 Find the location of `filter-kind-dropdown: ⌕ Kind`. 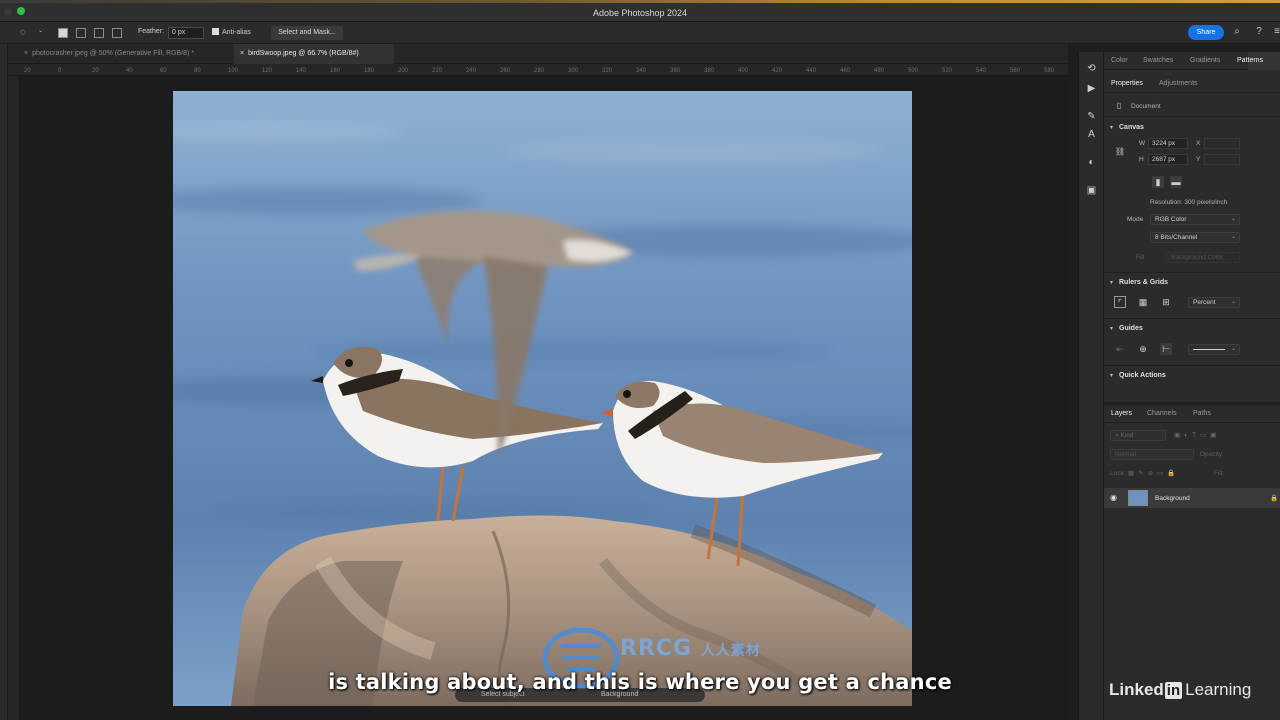

filter-kind-dropdown: ⌕ Kind is located at coordinates (1138, 435).